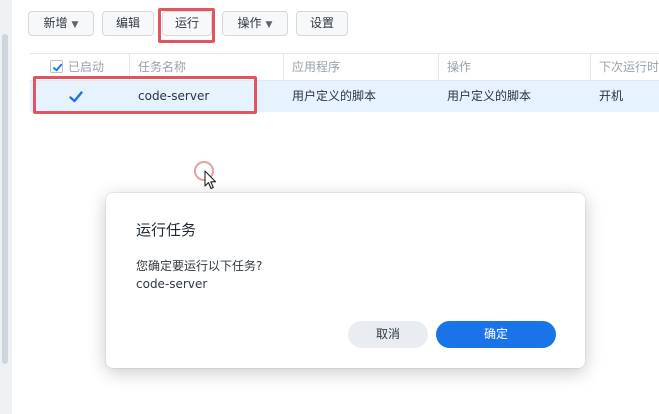  I want to click on run-button: 运行, so click(187, 23).